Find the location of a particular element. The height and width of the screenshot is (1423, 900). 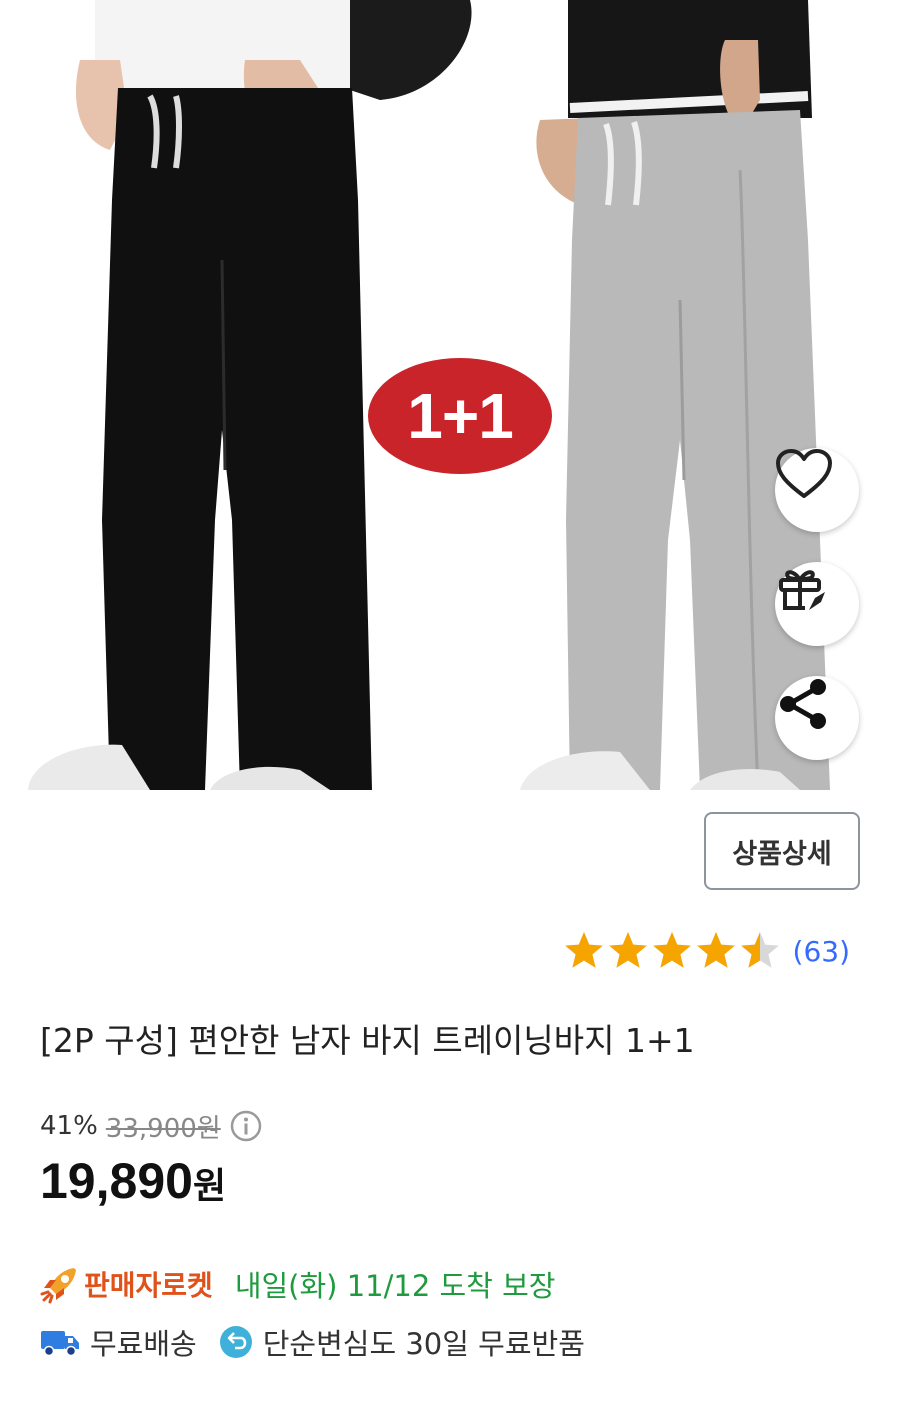

share-icon is located at coordinates (803, 704).